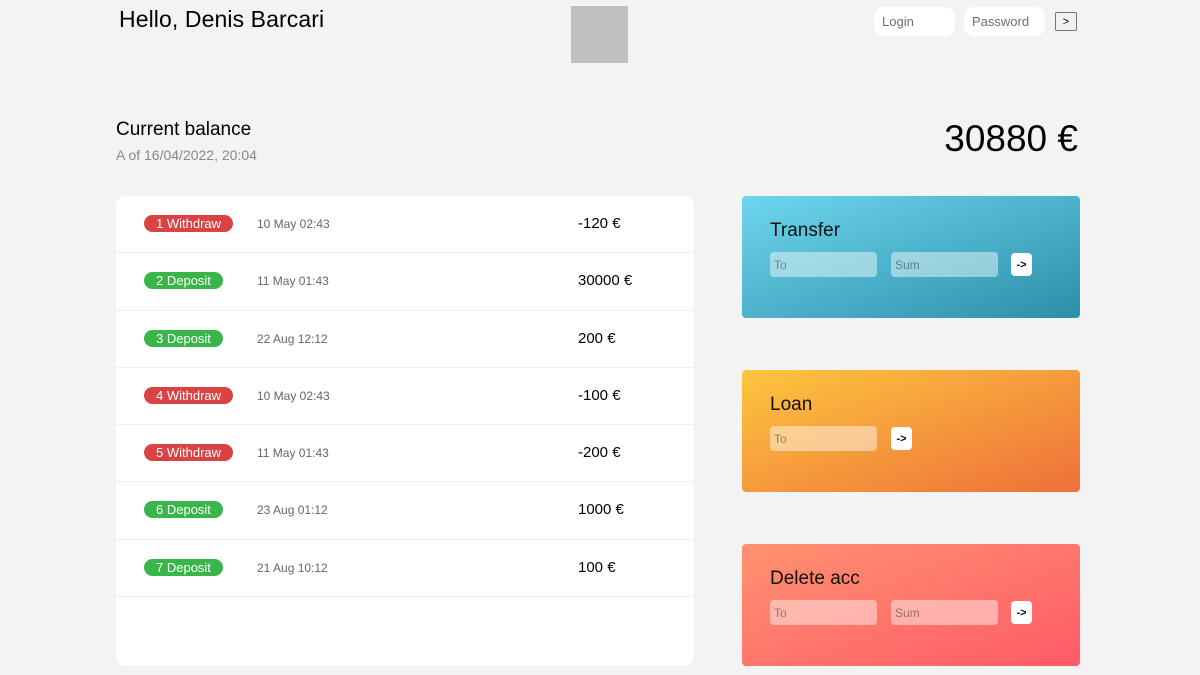 Image resolution: width=1200 pixels, height=675 pixels. What do you see at coordinates (189, 395) in the screenshot?
I see `movement-type-badge: 4 Withdraw` at bounding box center [189, 395].